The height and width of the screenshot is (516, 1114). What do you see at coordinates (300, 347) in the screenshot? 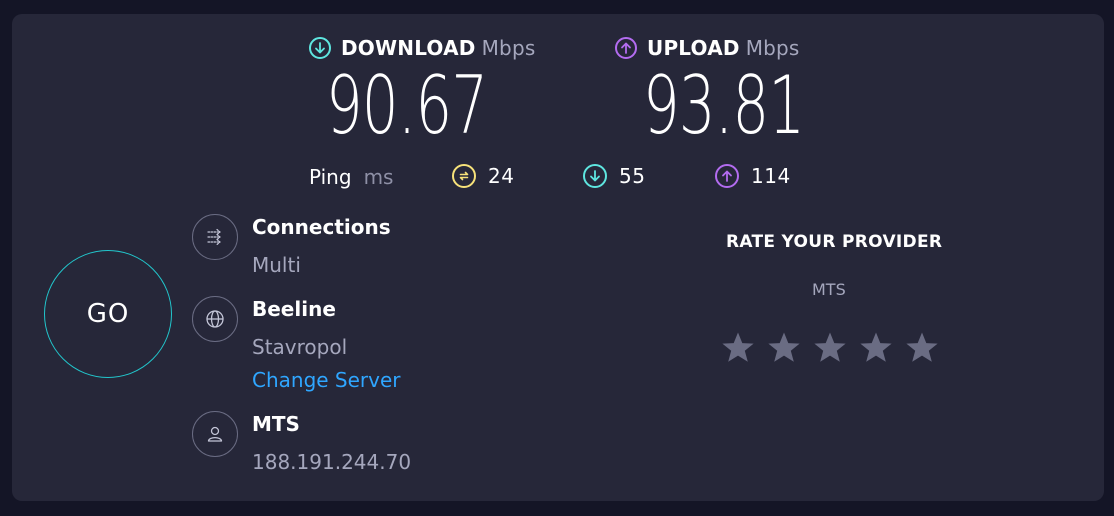
I see `server-location: Stavropol` at bounding box center [300, 347].